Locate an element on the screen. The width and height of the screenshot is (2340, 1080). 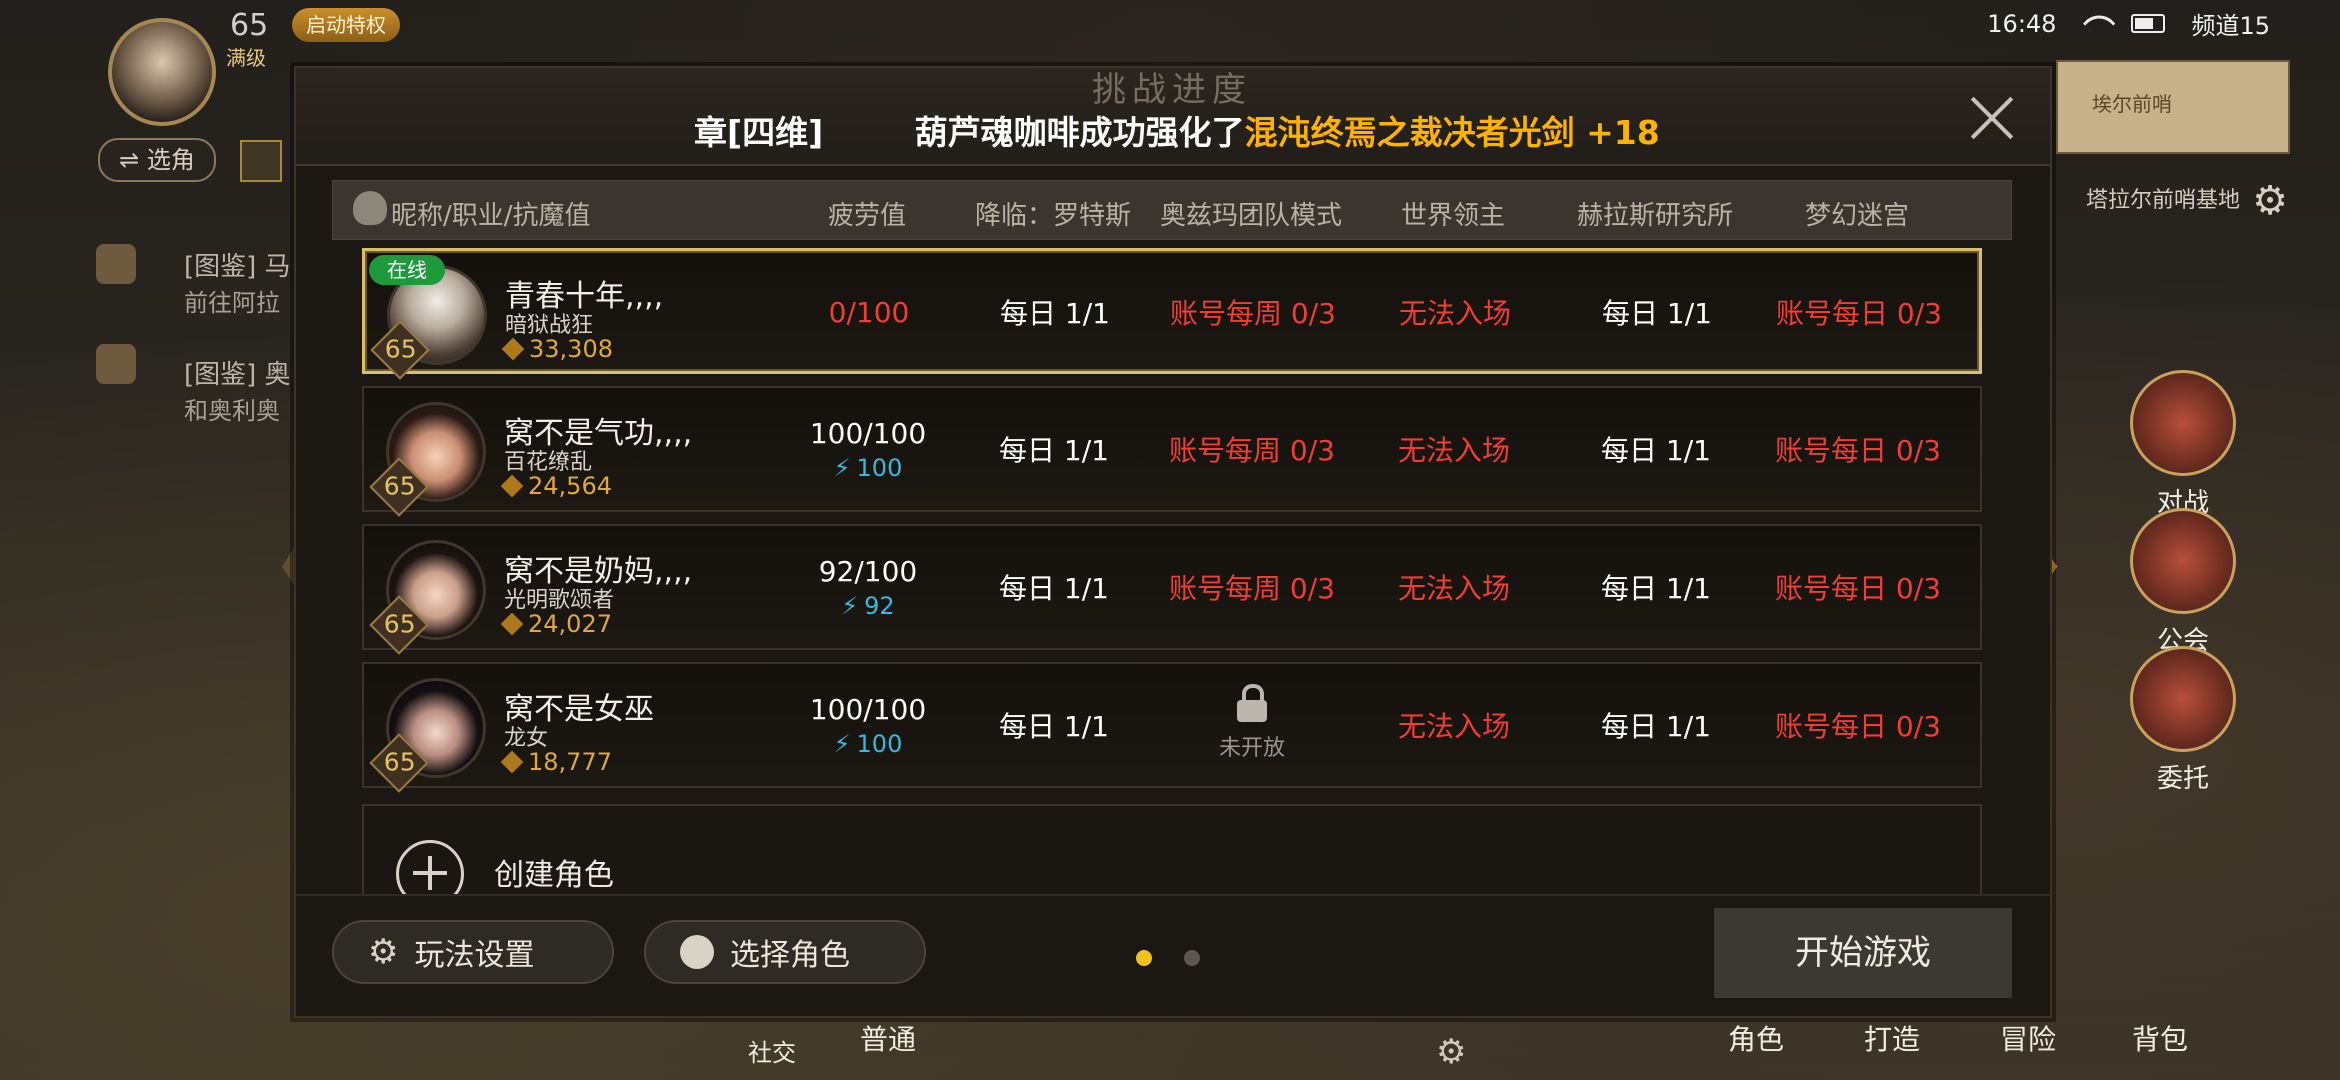
col-world-boss: 世界领主 is located at coordinates (1453, 216).